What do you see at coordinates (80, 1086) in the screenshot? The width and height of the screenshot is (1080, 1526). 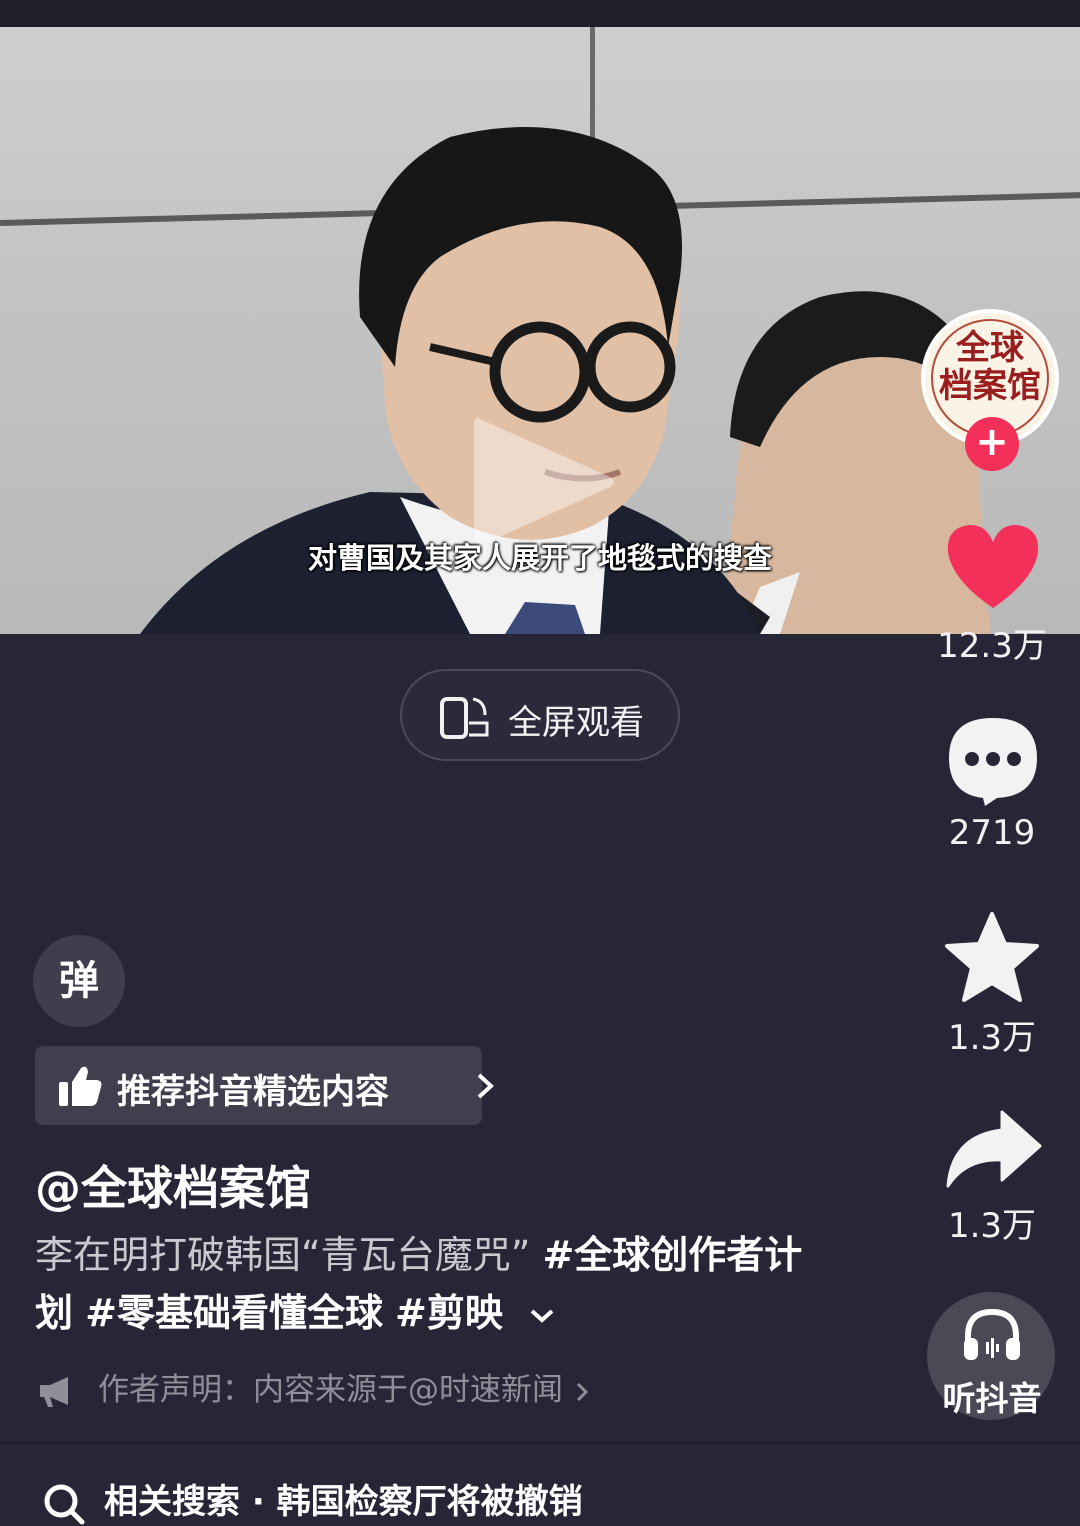 I see `thumbs-up-icon` at bounding box center [80, 1086].